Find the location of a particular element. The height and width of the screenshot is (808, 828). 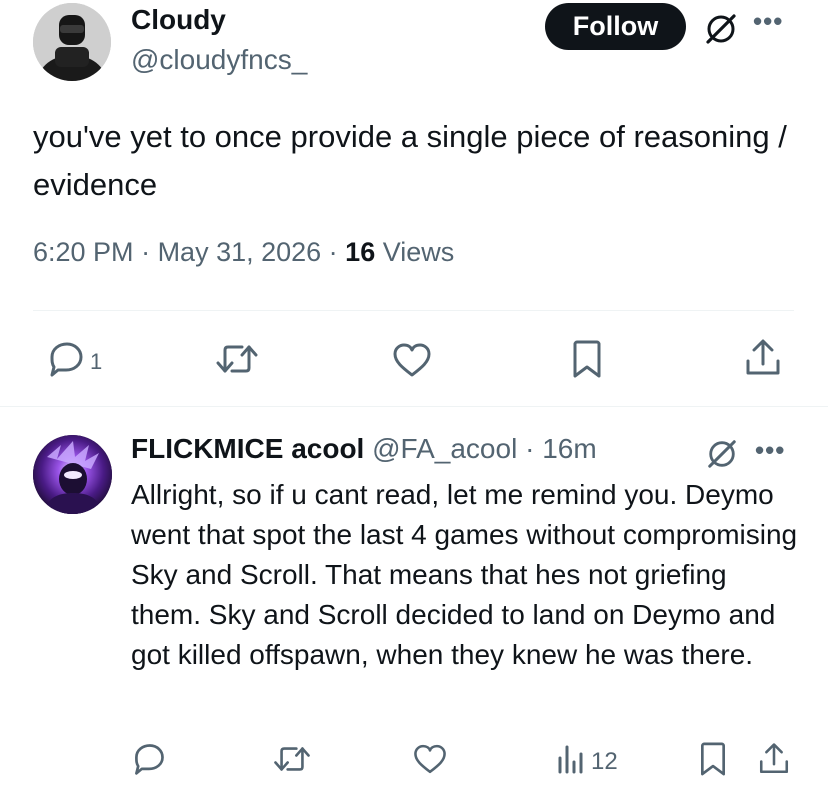

reply-button: 1 is located at coordinates (74, 361).